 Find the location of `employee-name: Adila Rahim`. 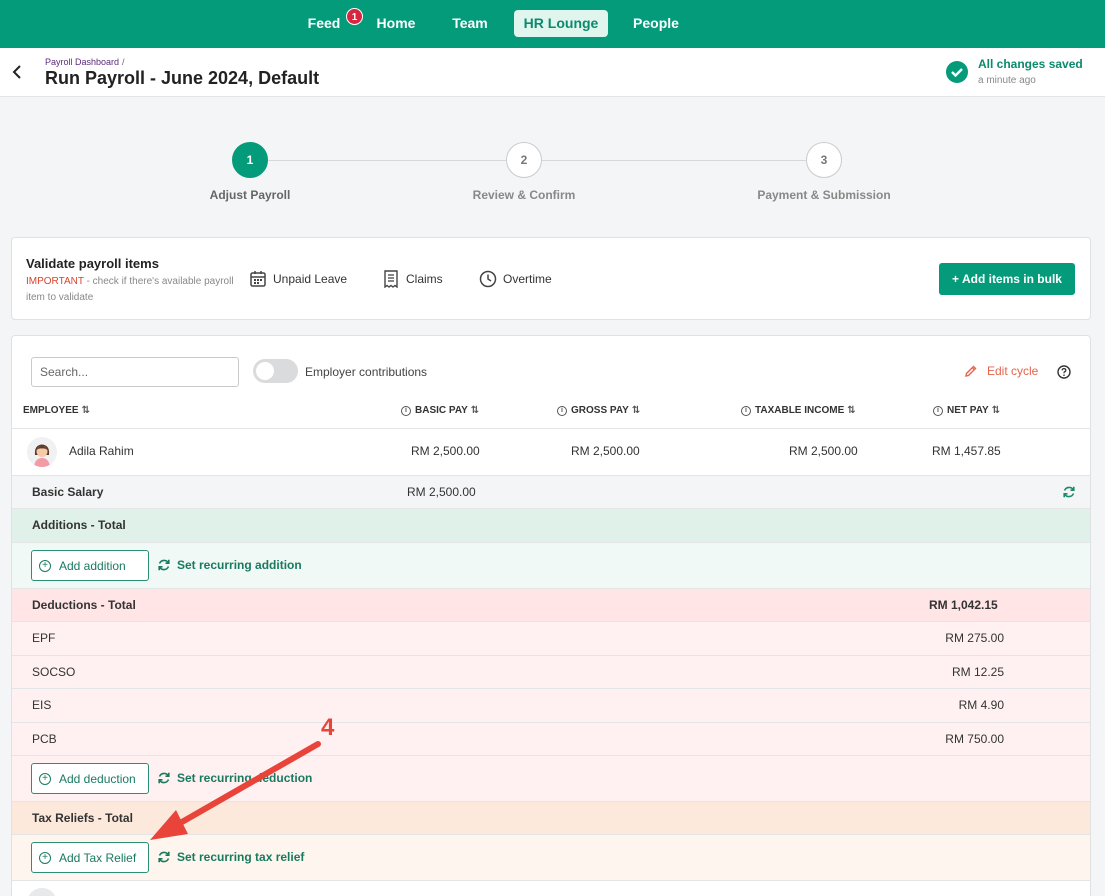

employee-name: Adila Rahim is located at coordinates (101, 451).